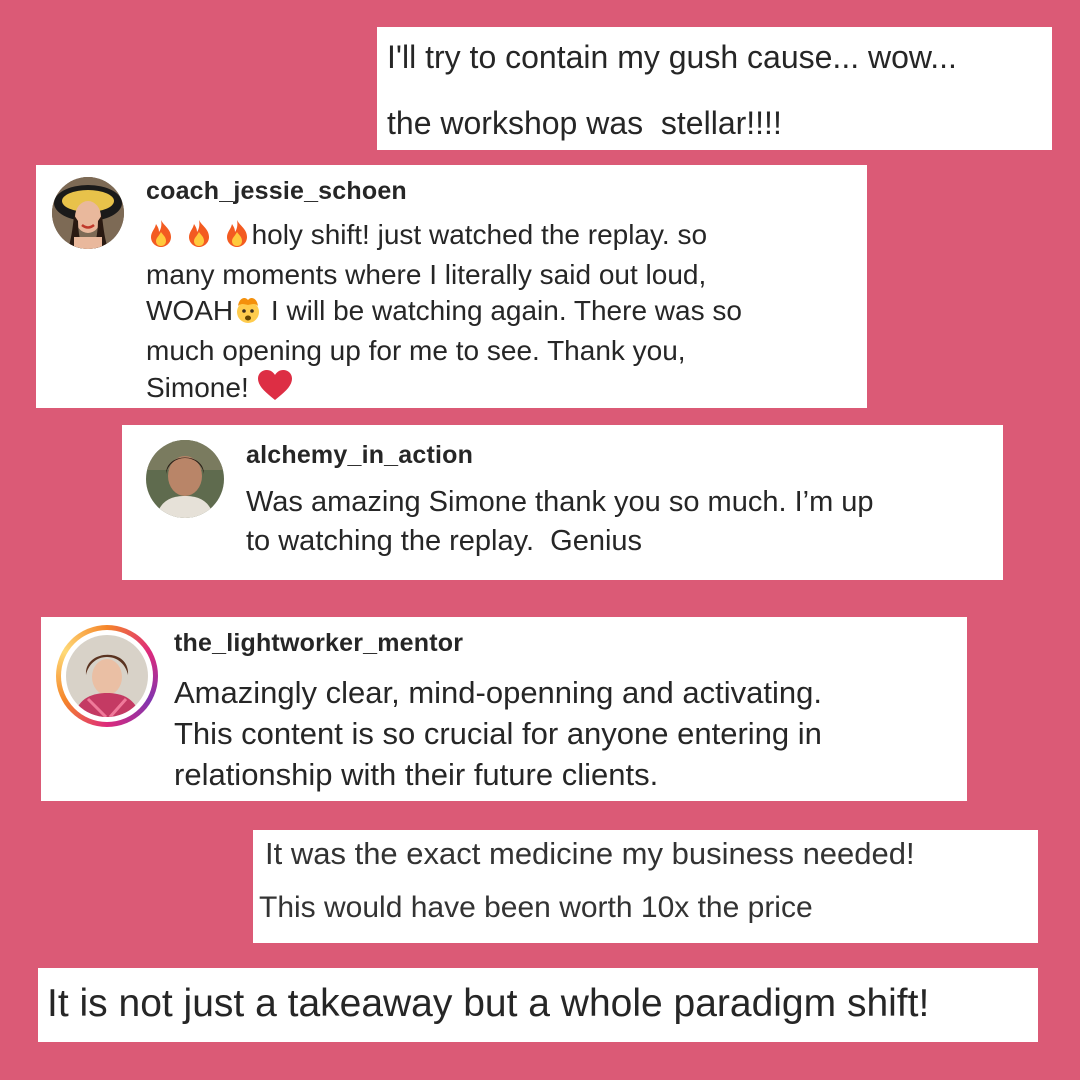  I want to click on comment-line: Simone!, so click(444, 389).